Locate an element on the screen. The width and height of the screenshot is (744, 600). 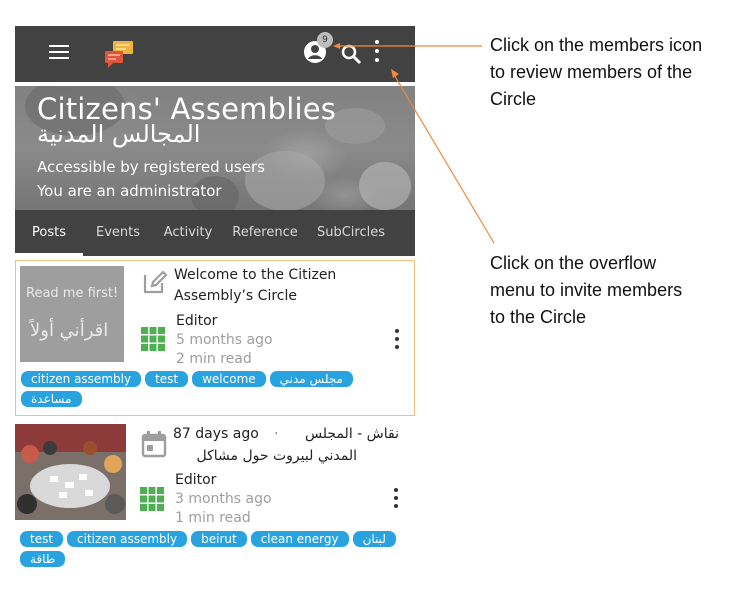
app-logo-icon is located at coordinates (120, 54).